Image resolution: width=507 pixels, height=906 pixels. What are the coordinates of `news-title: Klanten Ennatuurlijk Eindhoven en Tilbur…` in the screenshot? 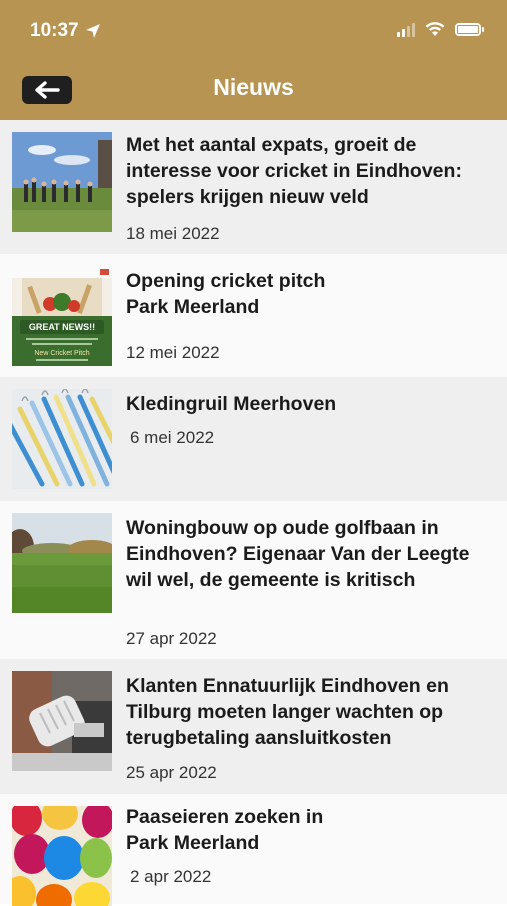 It's located at (311, 712).